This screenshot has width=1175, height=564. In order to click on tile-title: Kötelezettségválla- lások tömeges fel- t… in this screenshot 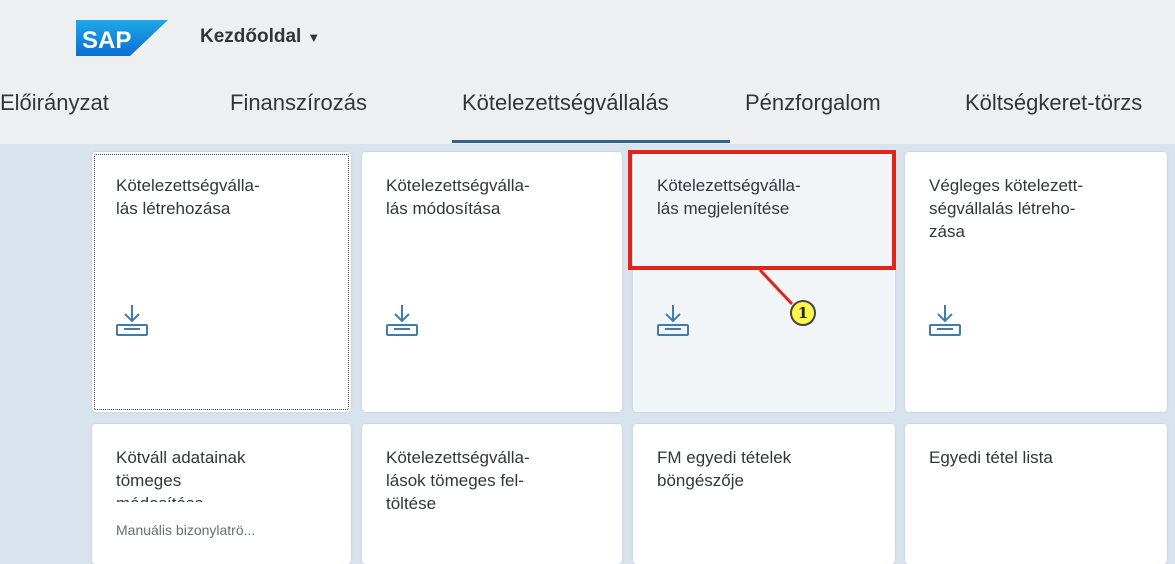, I will do `click(496, 480)`.